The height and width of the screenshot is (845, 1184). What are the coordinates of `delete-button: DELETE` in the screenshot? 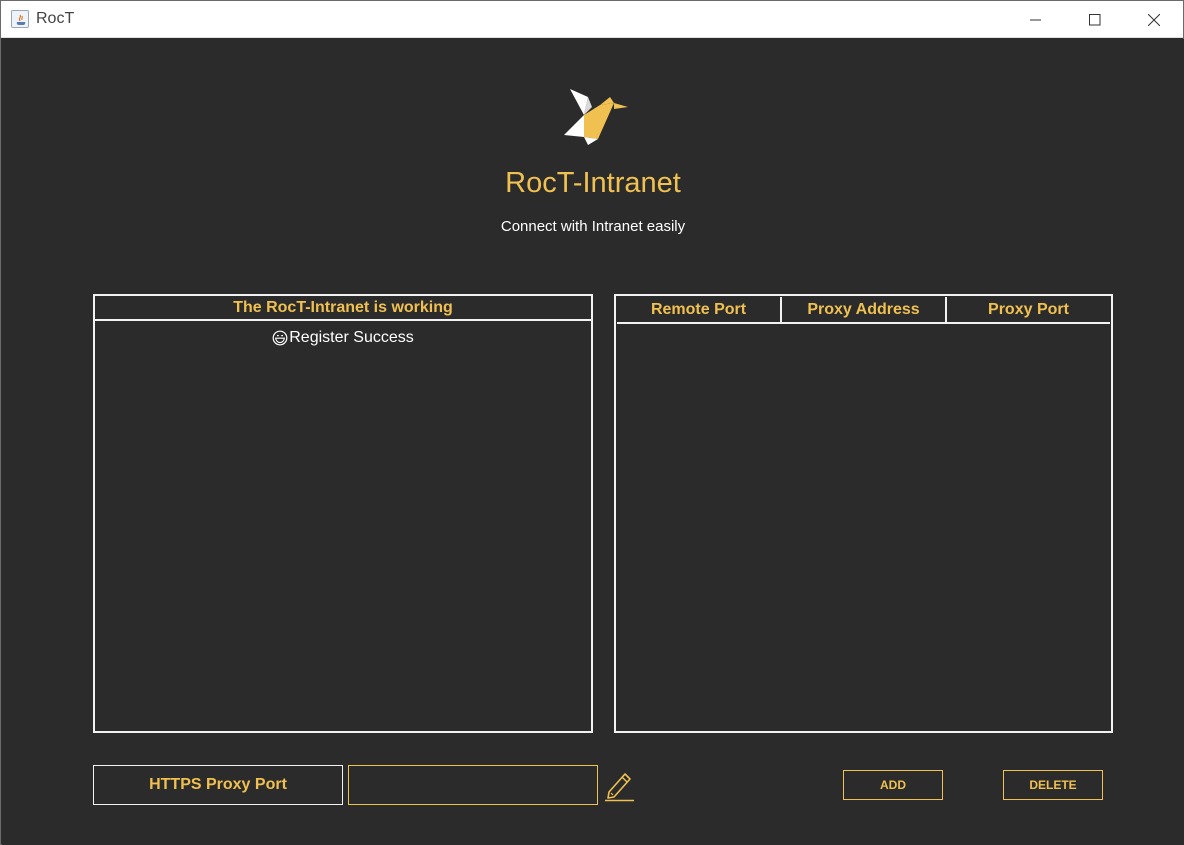 It's located at (1053, 785).